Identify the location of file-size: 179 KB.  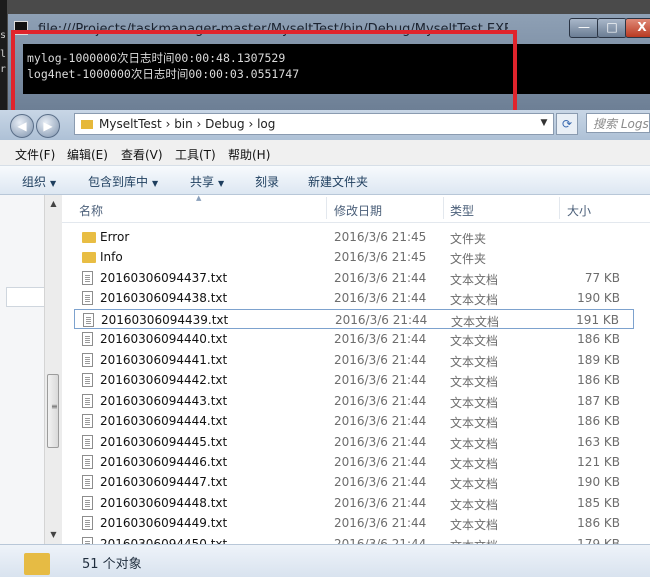
(598, 540).